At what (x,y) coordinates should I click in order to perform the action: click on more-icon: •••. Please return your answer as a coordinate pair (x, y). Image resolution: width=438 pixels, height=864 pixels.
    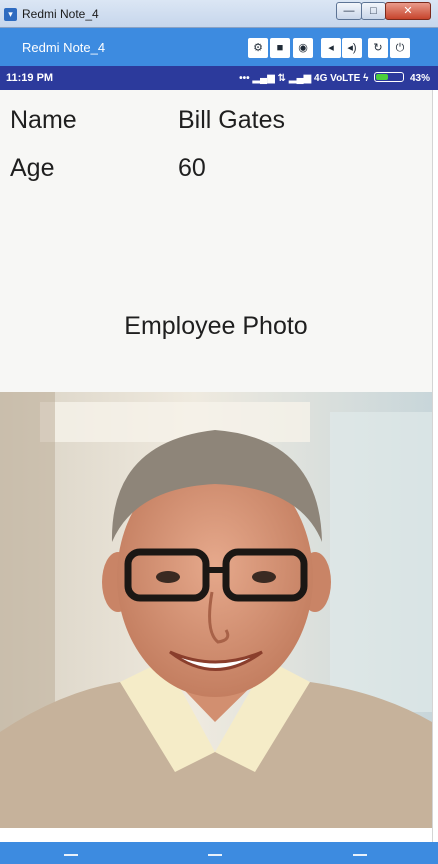
    Looking at the image, I should click on (244, 78).